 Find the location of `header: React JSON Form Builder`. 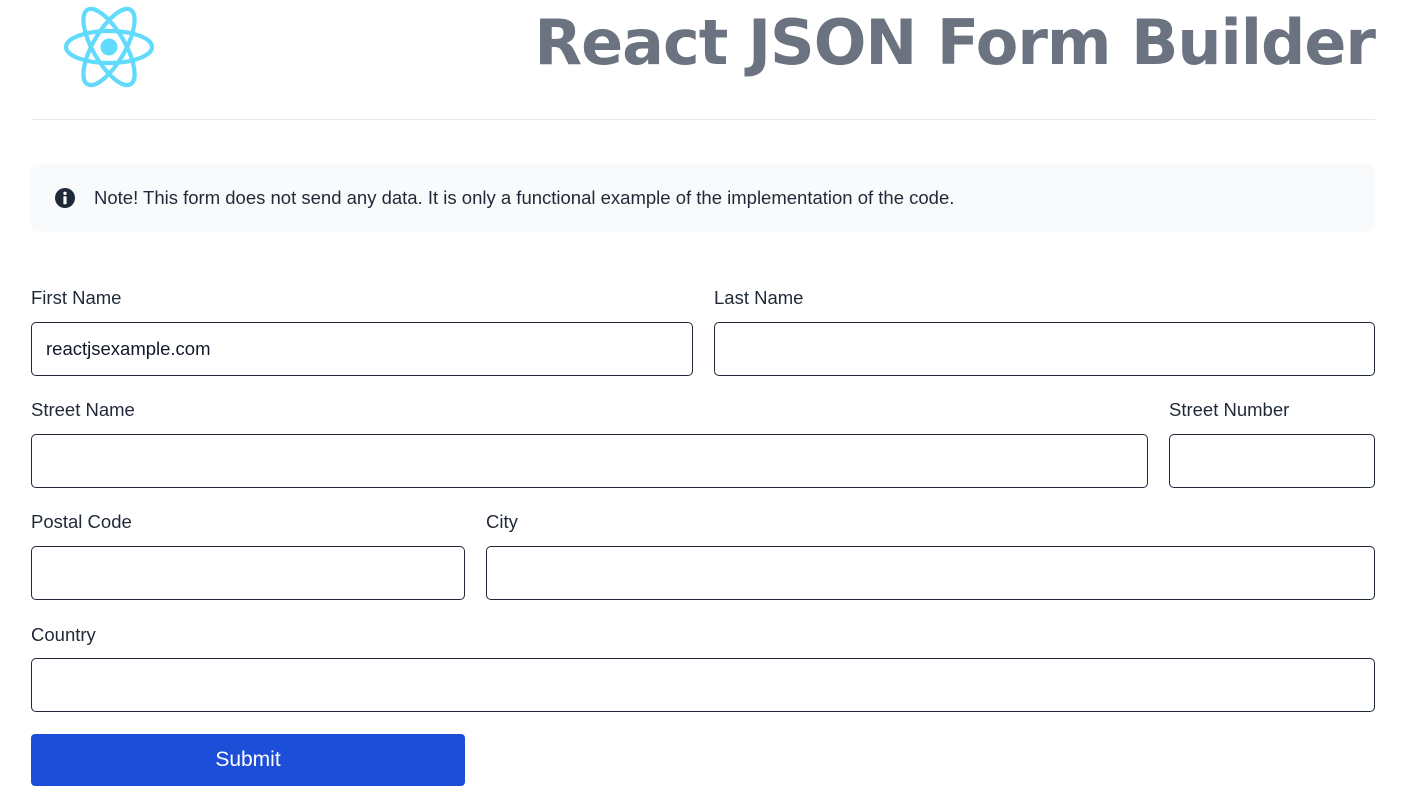

header: React JSON Form Builder is located at coordinates (703, 60).